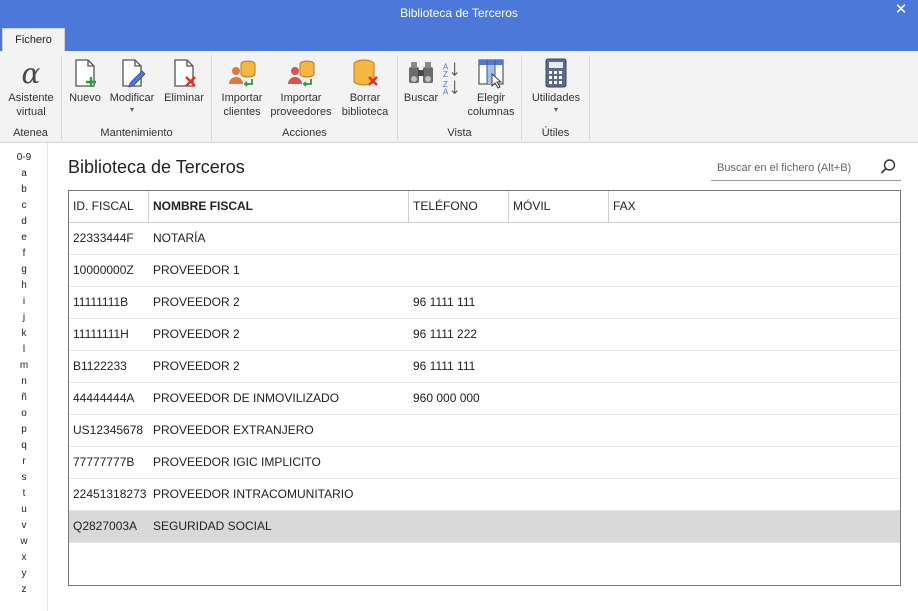 The image size is (918, 611). What do you see at coordinates (24, 446) in the screenshot?
I see `alpha-index-q: q` at bounding box center [24, 446].